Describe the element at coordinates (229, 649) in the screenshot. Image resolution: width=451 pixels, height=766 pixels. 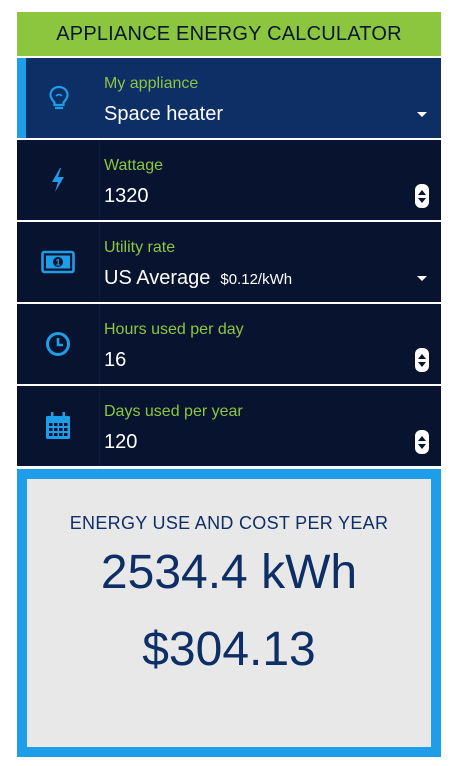
I see `cost-value: $304.13` at that location.